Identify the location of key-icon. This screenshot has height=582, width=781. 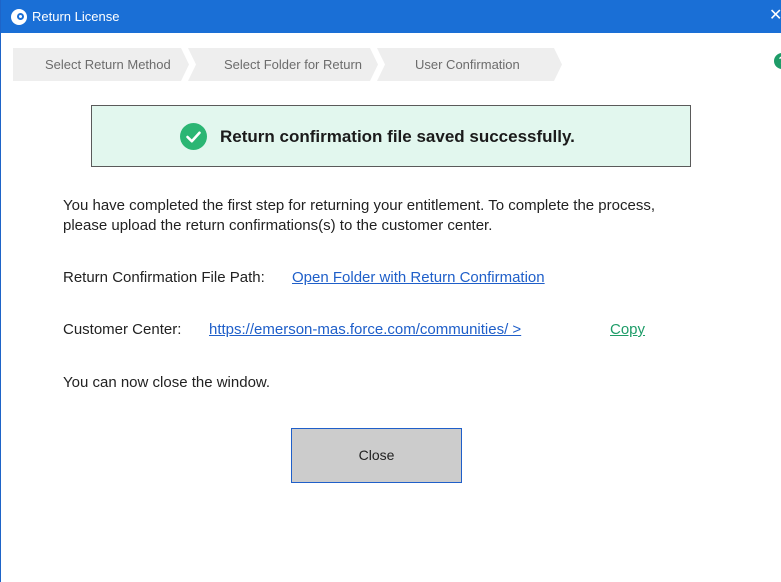
(19, 17).